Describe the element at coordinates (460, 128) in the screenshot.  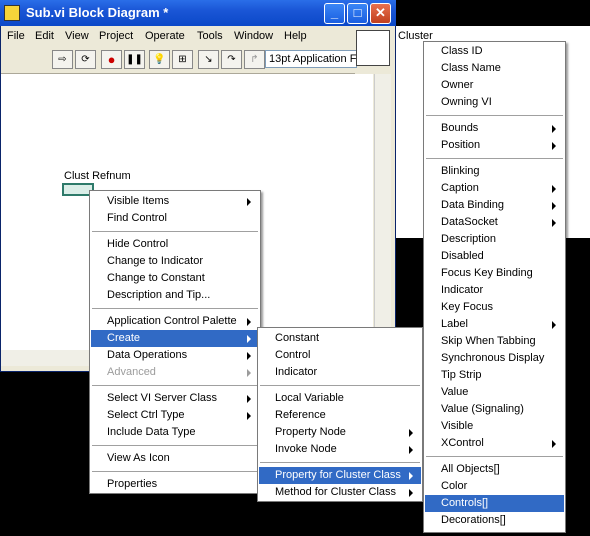
I see `menu-item-label: Bounds` at that location.